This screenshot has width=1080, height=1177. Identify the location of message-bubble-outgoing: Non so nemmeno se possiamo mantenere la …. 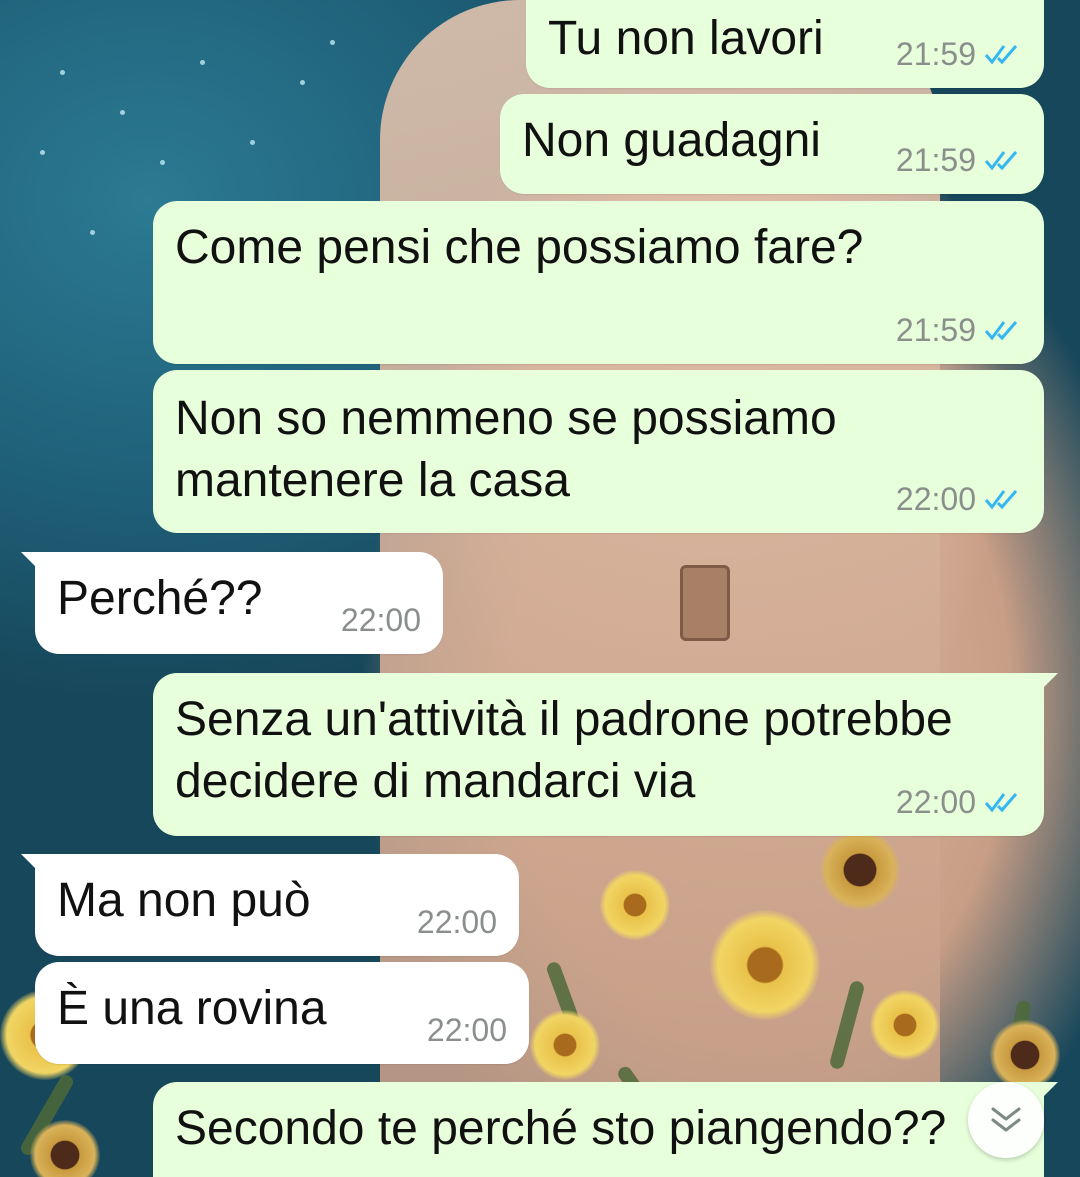
(598, 451).